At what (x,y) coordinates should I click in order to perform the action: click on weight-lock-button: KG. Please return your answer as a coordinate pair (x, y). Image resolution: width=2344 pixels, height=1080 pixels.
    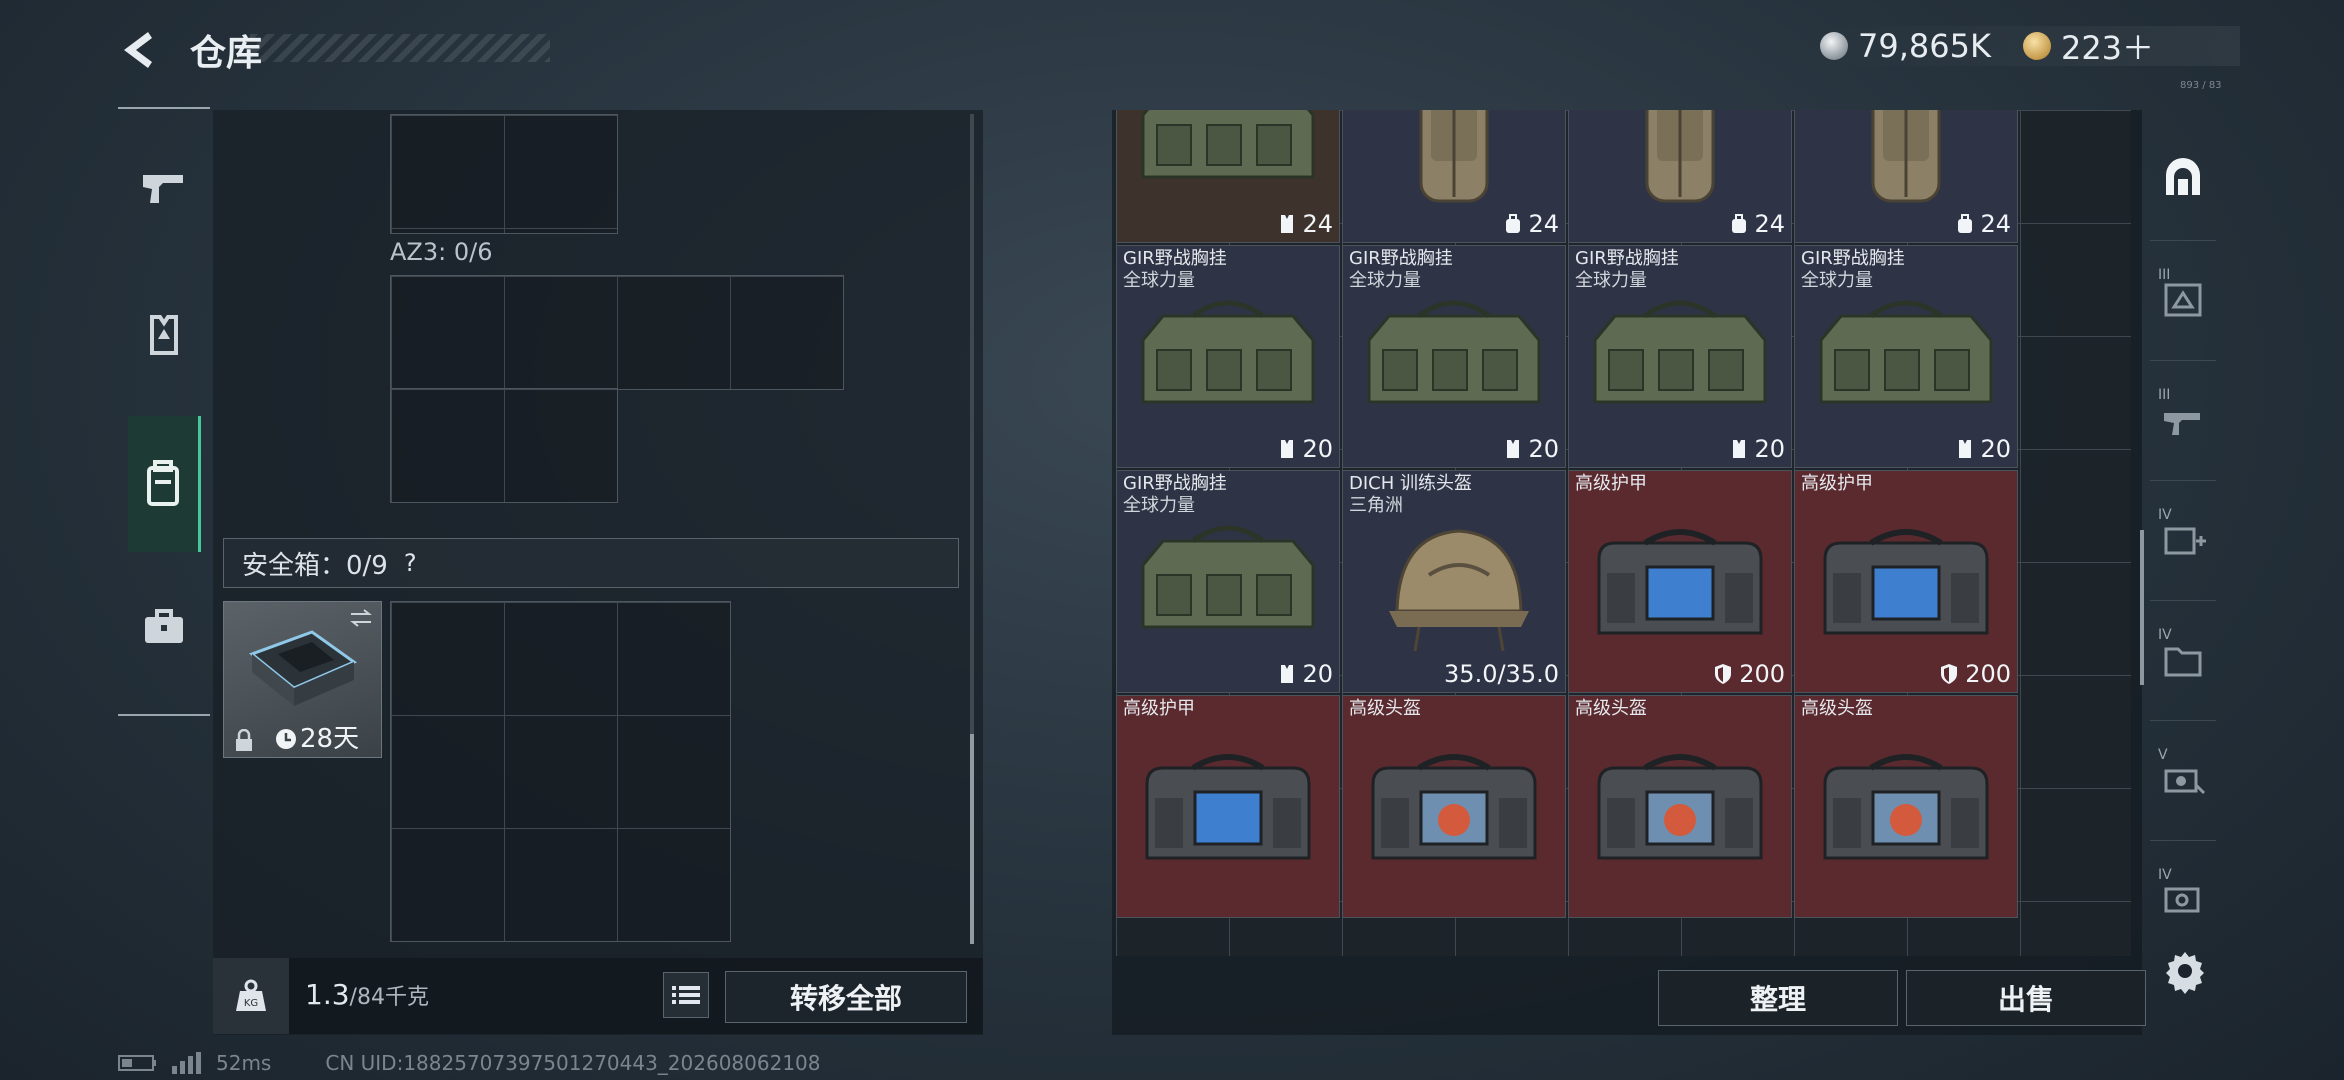
    Looking at the image, I should click on (251, 996).